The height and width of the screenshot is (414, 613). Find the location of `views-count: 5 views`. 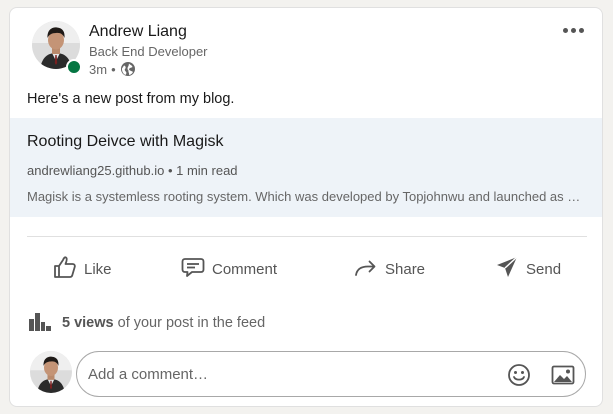

views-count: 5 views is located at coordinates (88, 323).